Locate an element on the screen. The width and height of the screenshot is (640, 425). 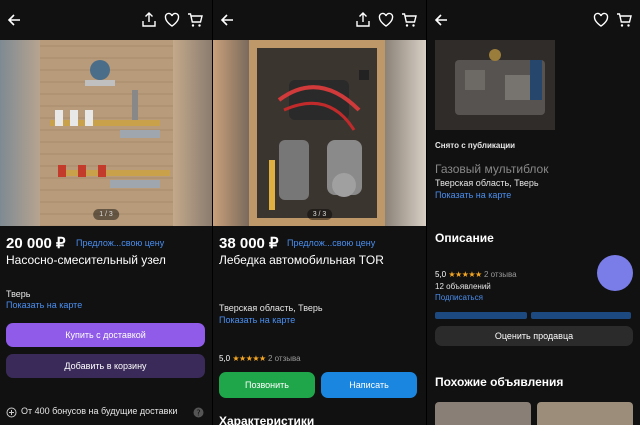
listing-title: Газовый мультиблок is located at coordinates (492, 169).